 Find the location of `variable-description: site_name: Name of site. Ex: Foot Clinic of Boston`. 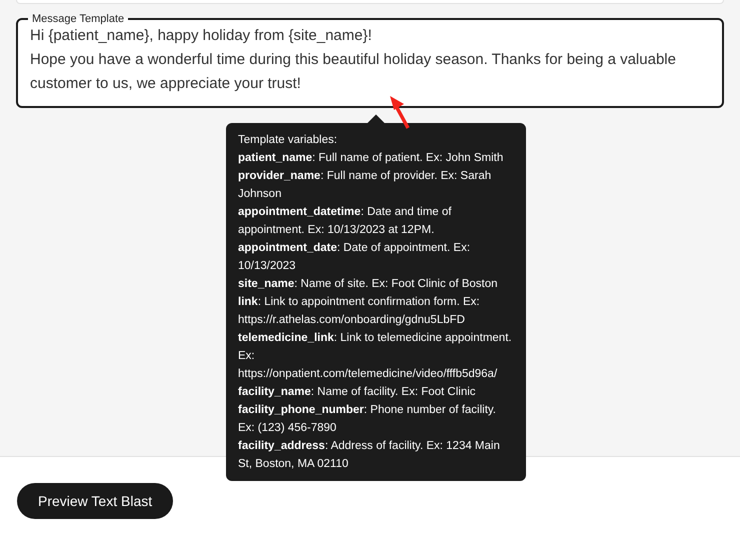

variable-description: site_name: Name of site. Ex: Foot Clinic of Boston is located at coordinates (368, 284).